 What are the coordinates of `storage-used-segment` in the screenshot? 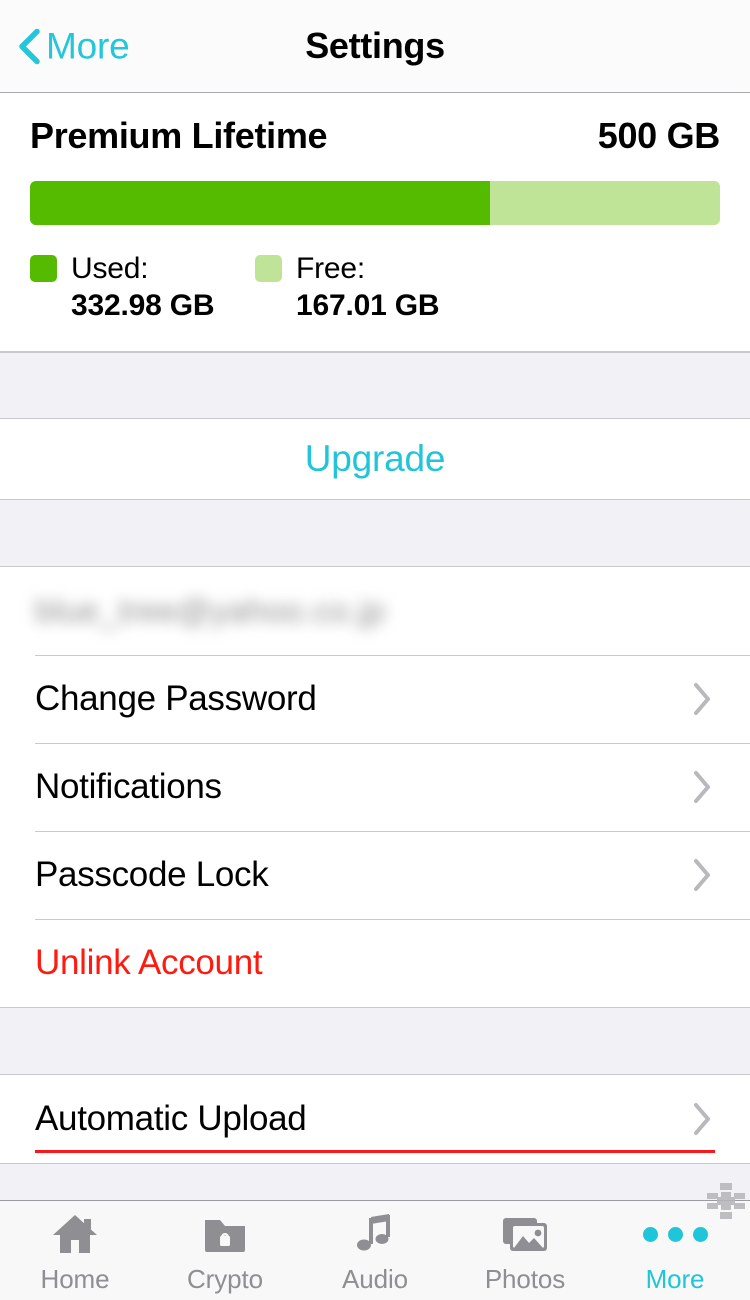 It's located at (260, 203).